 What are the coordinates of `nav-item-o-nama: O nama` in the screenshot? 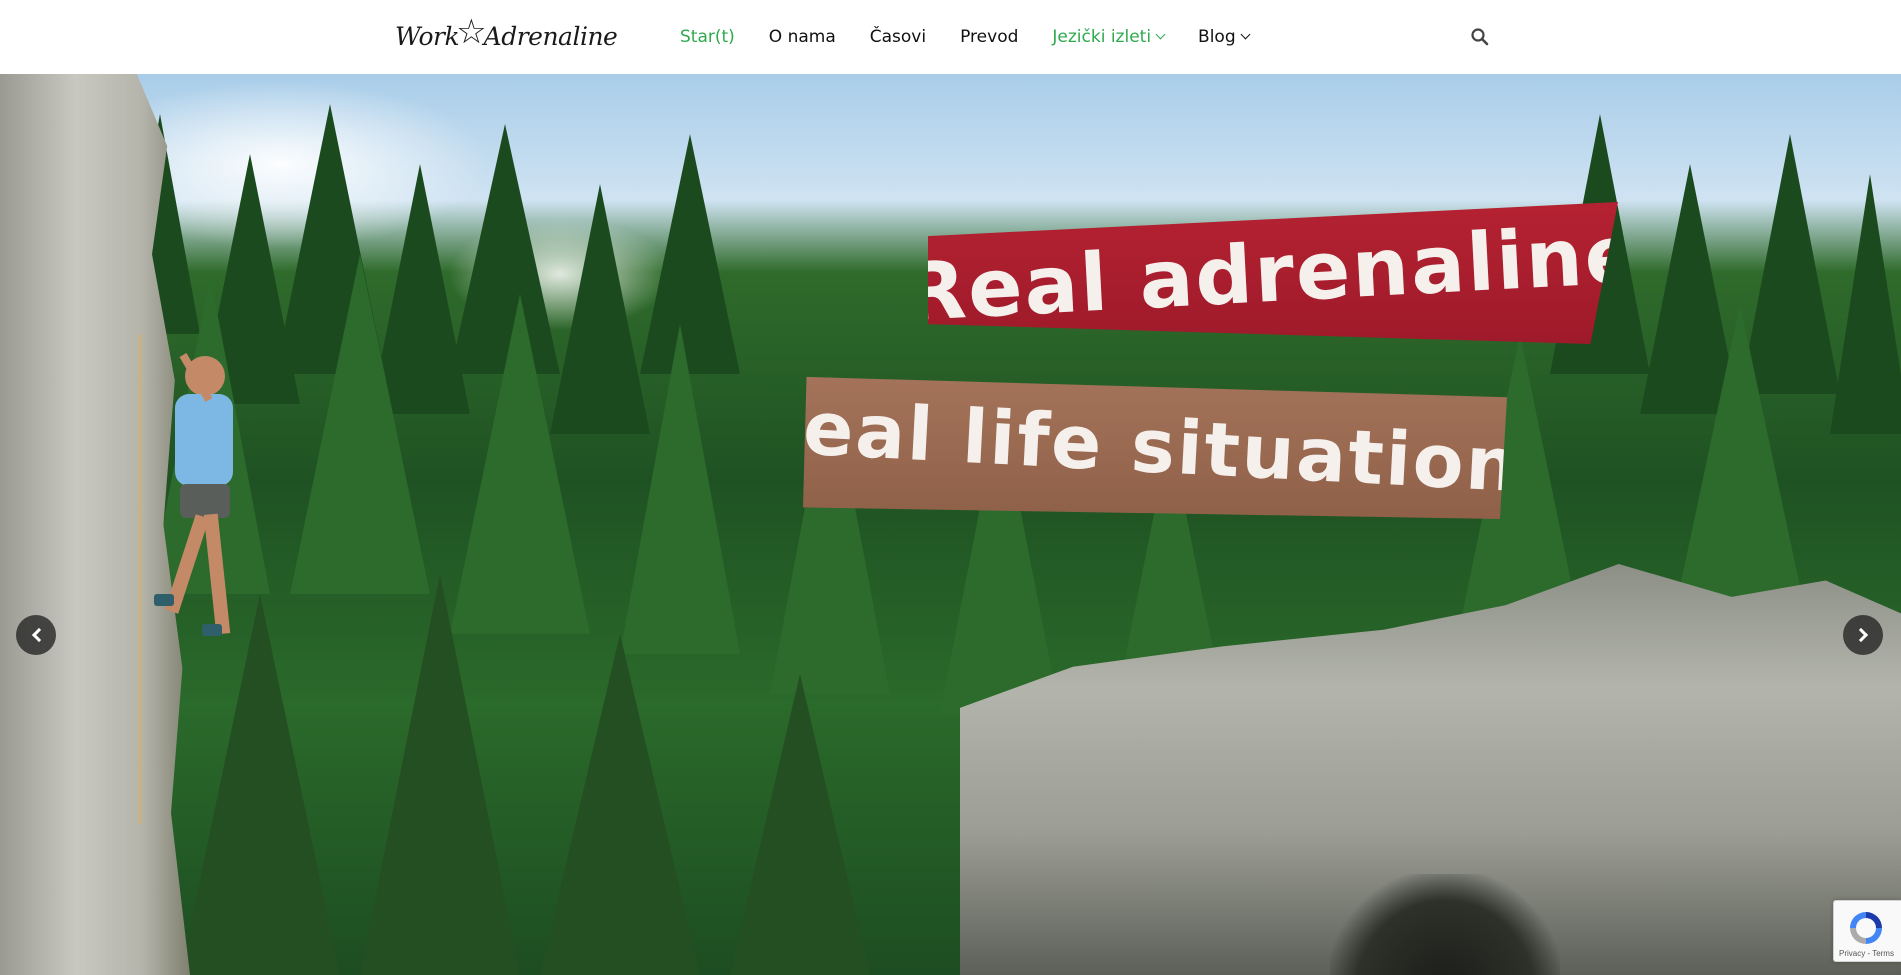 It's located at (802, 37).